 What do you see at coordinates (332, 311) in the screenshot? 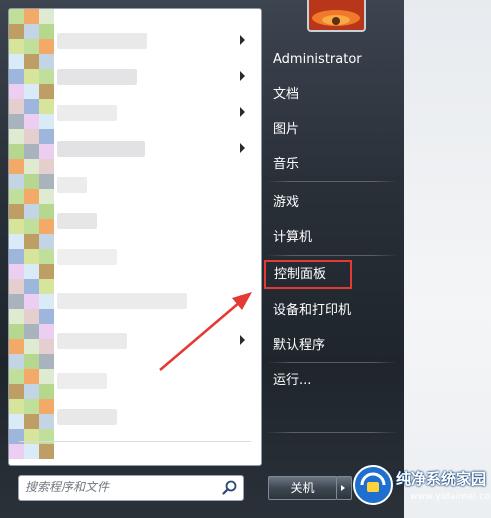
I see `menu-item-devices-printers: 设备和打印机` at bounding box center [332, 311].